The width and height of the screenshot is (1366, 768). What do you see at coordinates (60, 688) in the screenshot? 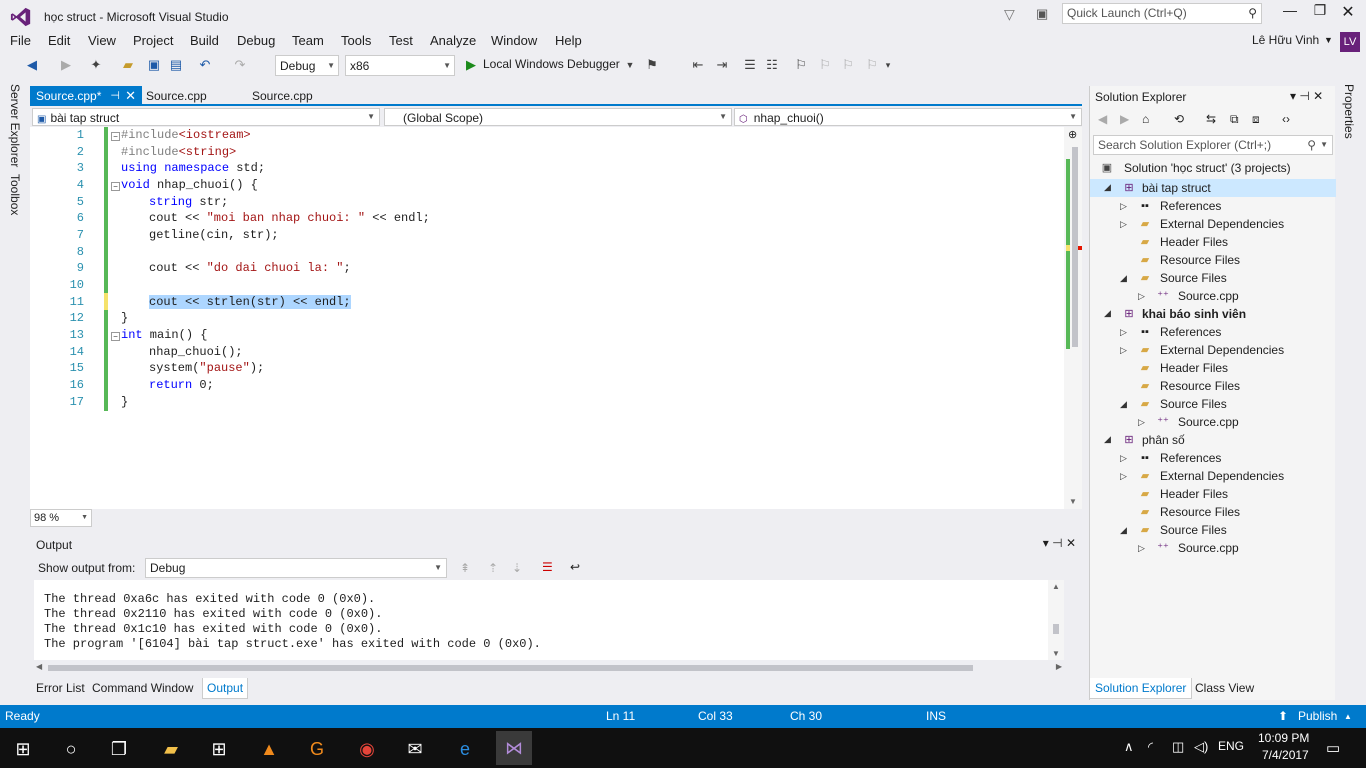
I see `tab-error-list: Error List` at bounding box center [60, 688].